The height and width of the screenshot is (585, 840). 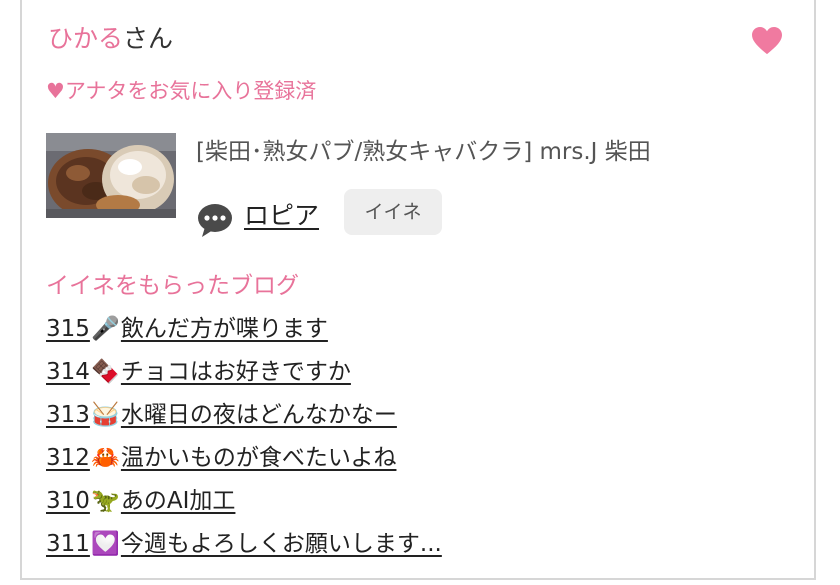 What do you see at coordinates (181, 91) in the screenshot?
I see `favorite-status: ♥アナタをお気に入り登録済` at bounding box center [181, 91].